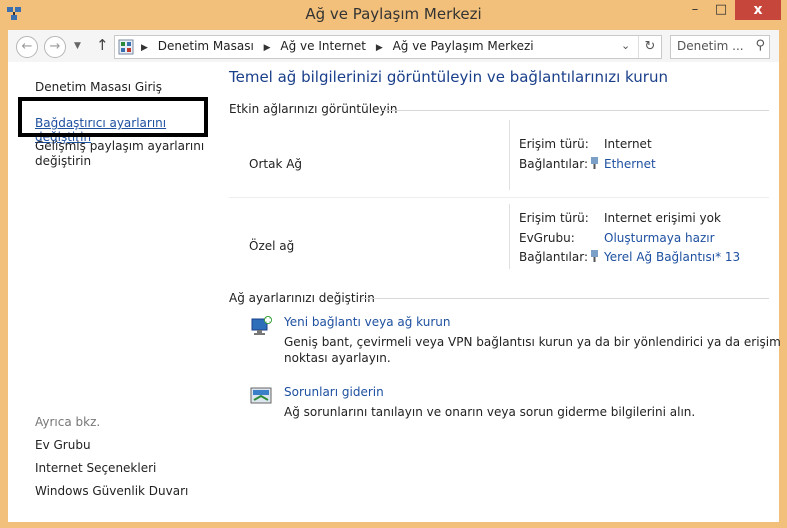 The width and height of the screenshot is (787, 528). I want to click on recent-locations-icon: ▼, so click(77, 46).